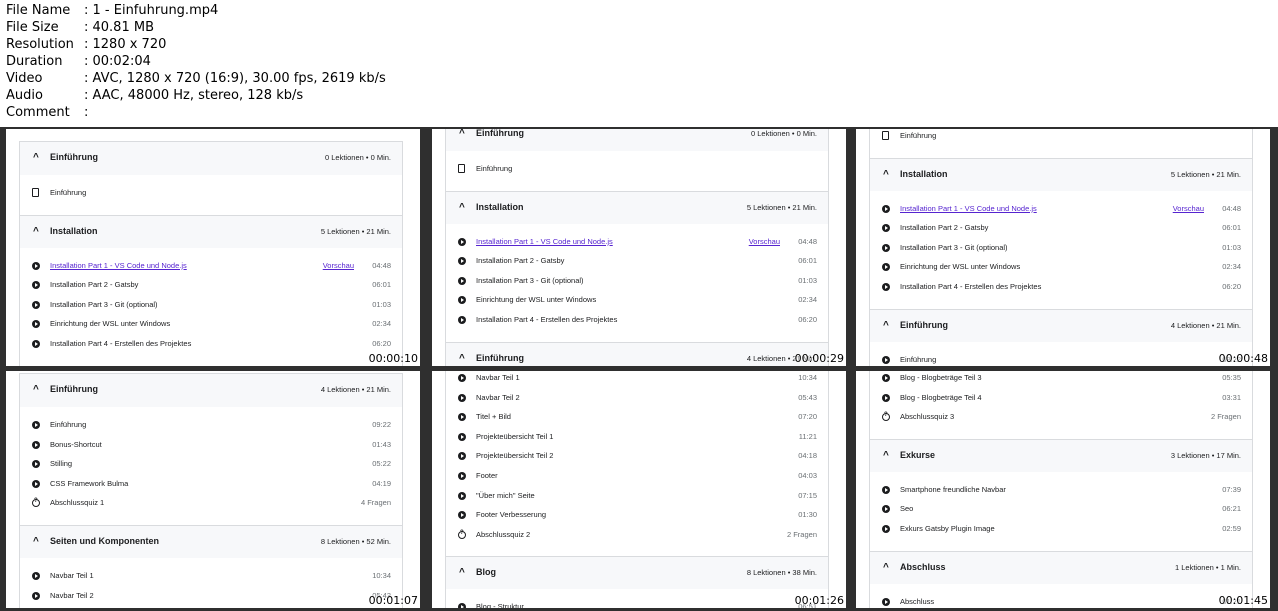 The width and height of the screenshot is (1278, 611). I want to click on section-body: Einführung 09:22, so click(1061, 354).